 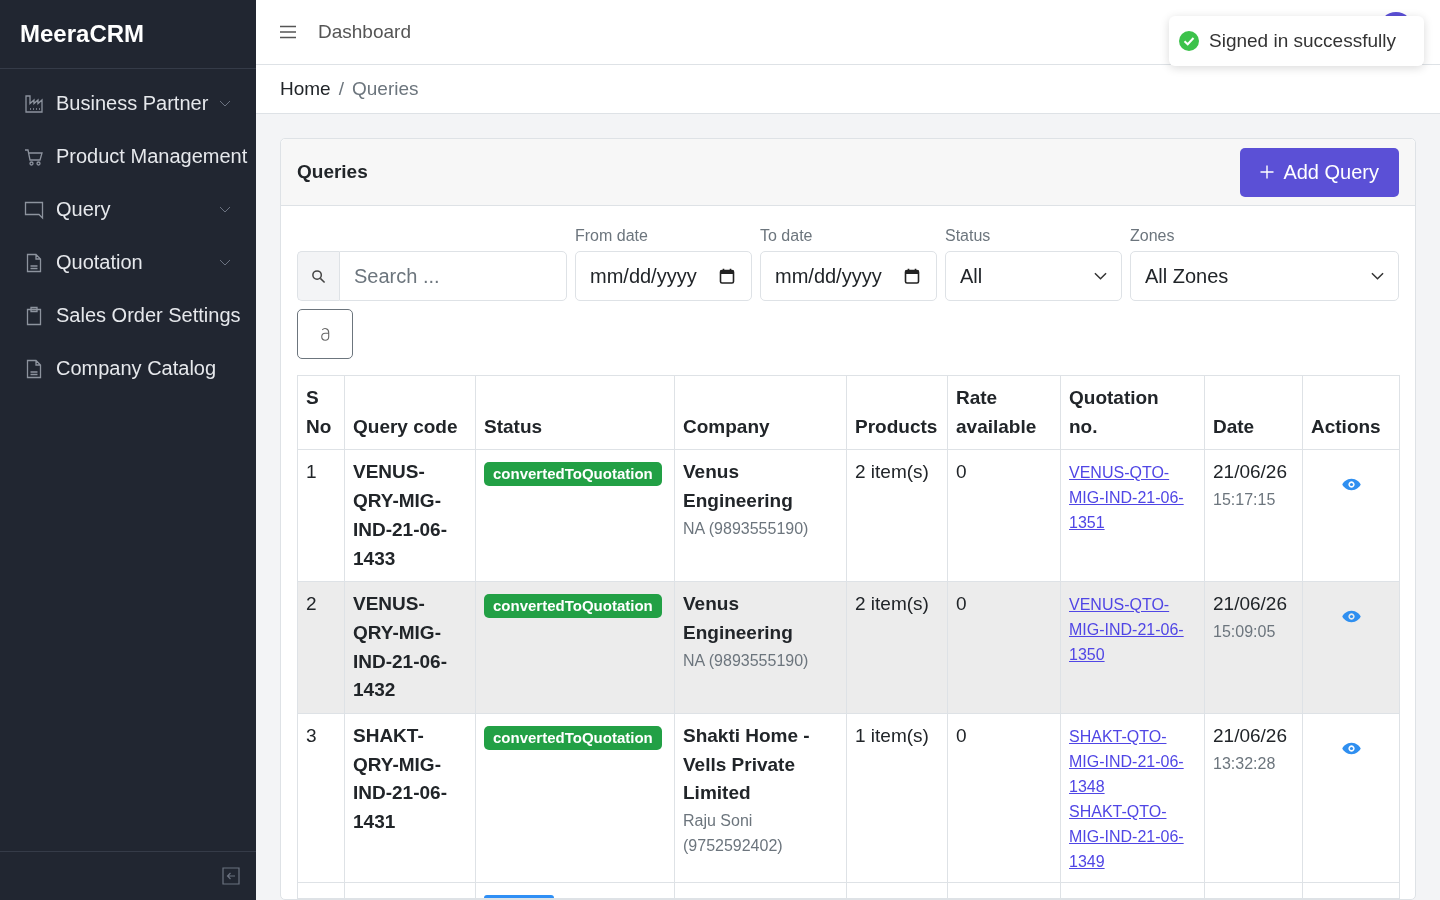 I want to click on factory-icon, so click(x=34, y=103).